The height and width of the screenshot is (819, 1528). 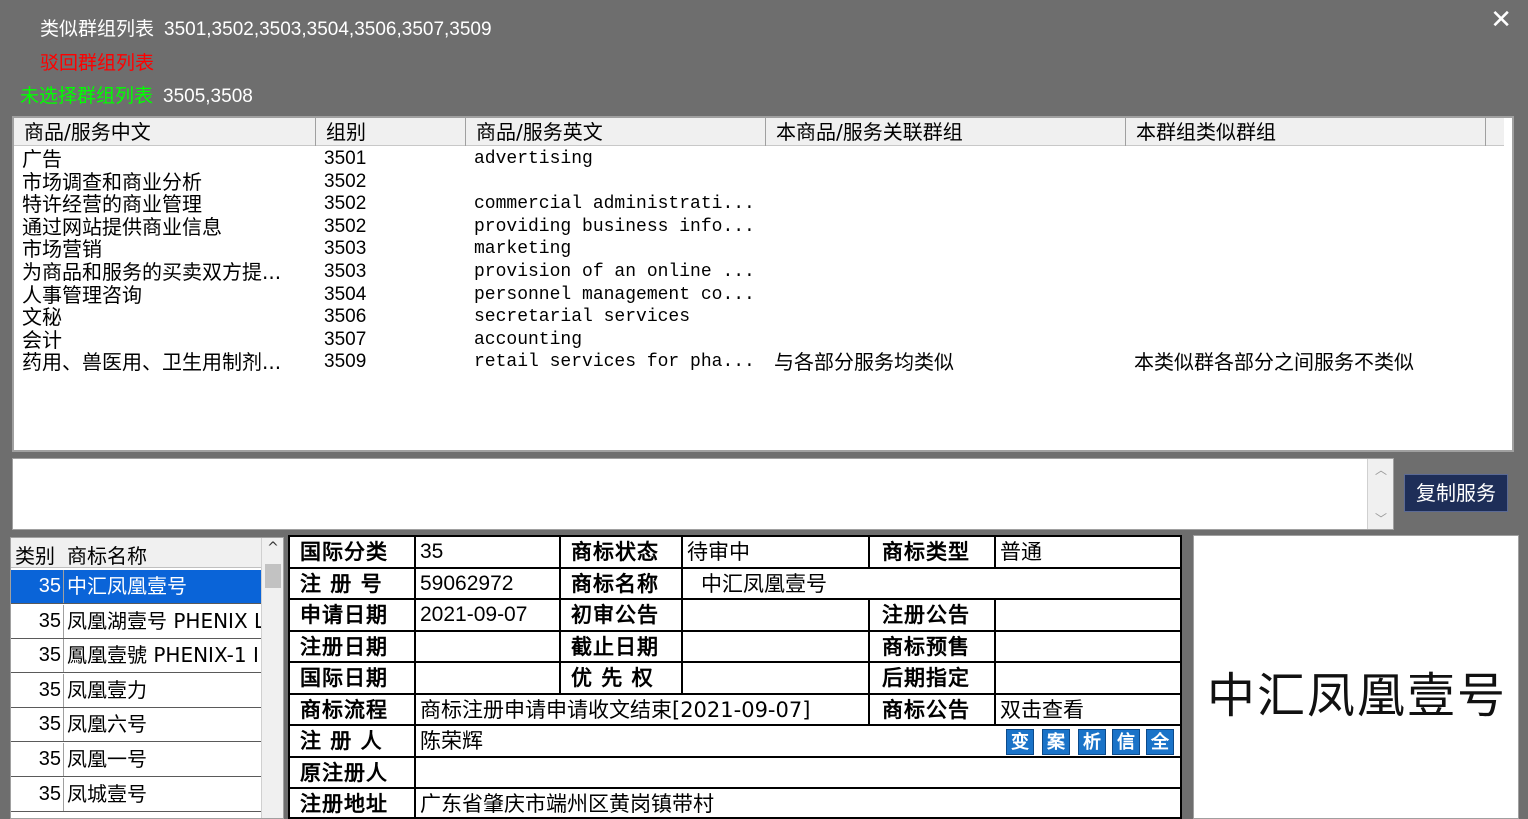 I want to click on flow-value: 商标注册申请申请收文结束[2021-09-07], so click(x=643, y=709).